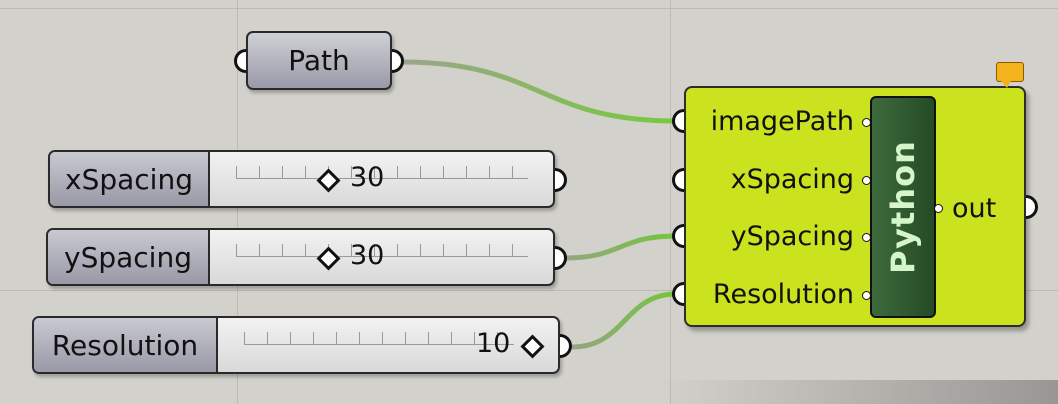  I want to click on input-resolution: Resolution, so click(783, 294).